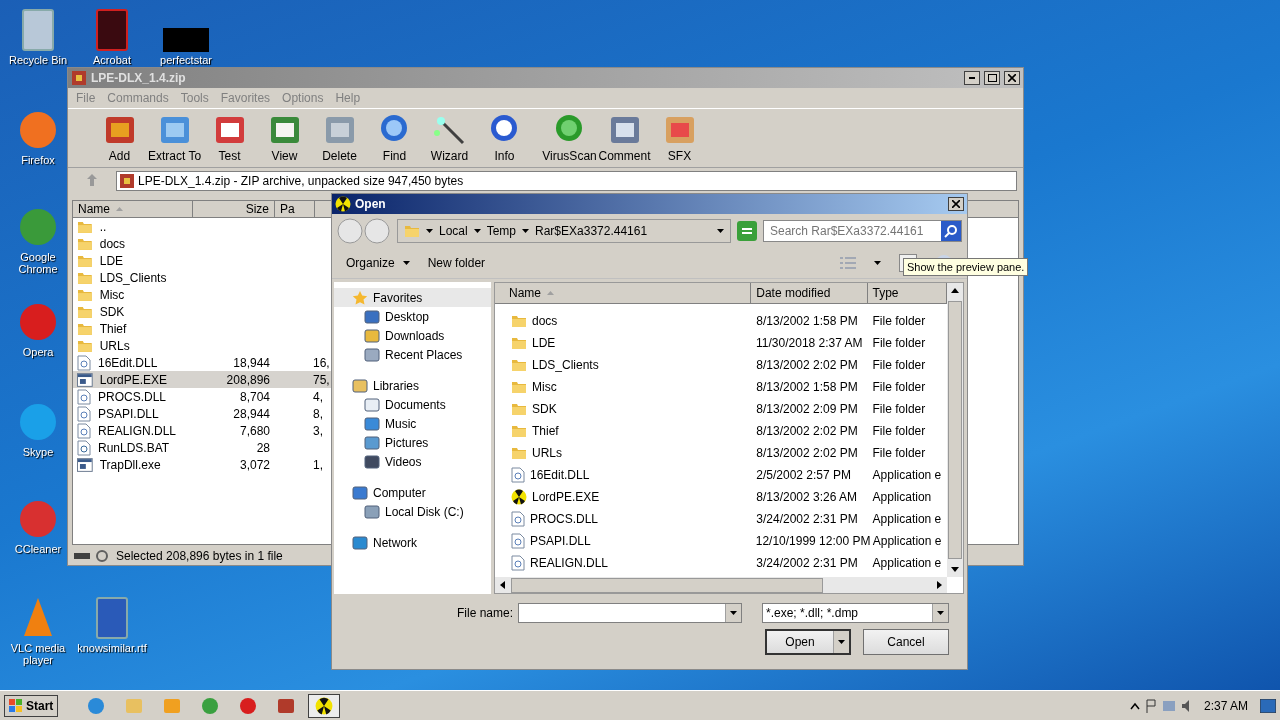 The width and height of the screenshot is (1280, 720). Describe the element at coordinates (951, 231) in the screenshot. I see `search-icon` at that location.